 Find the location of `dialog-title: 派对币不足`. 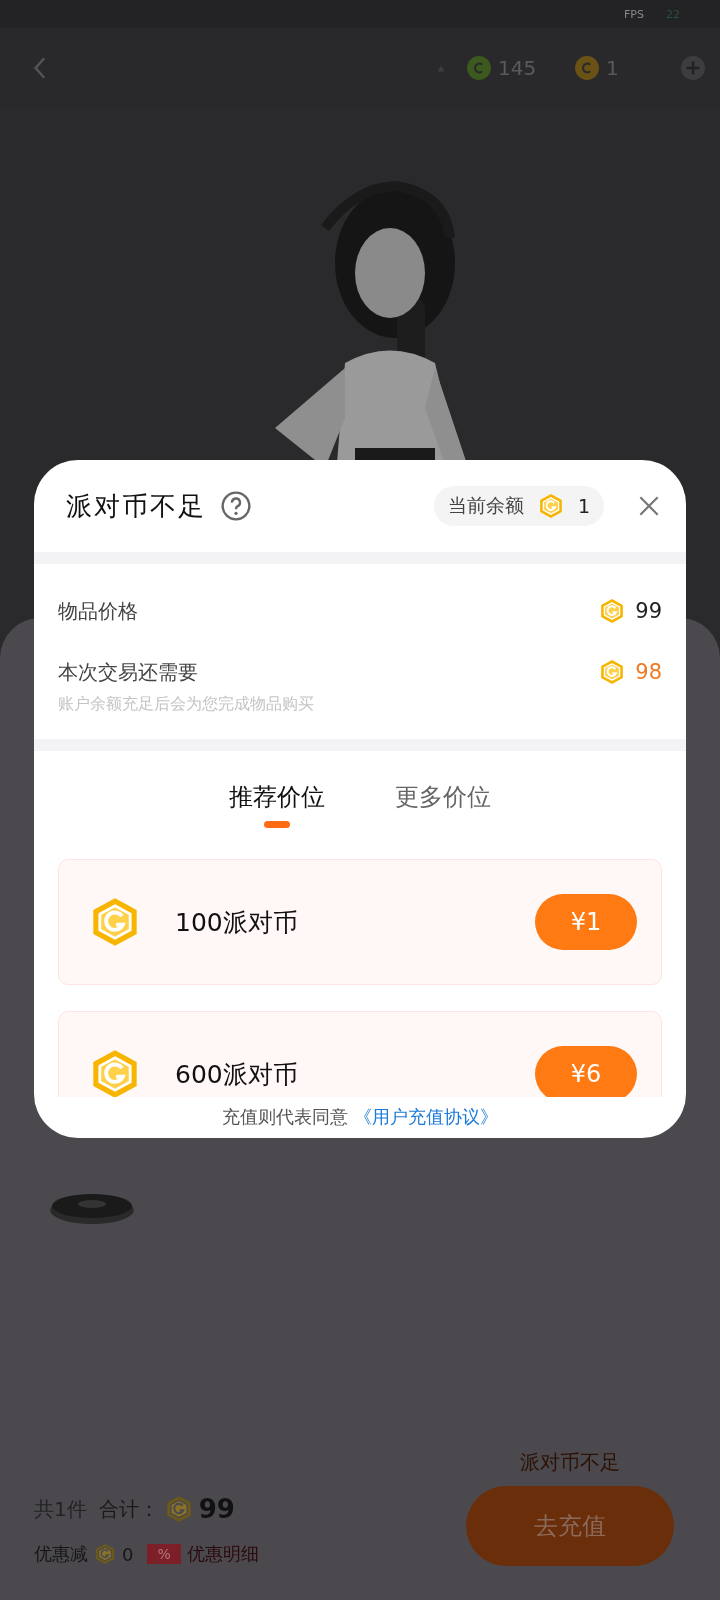

dialog-title: 派对币不足 is located at coordinates (136, 506).